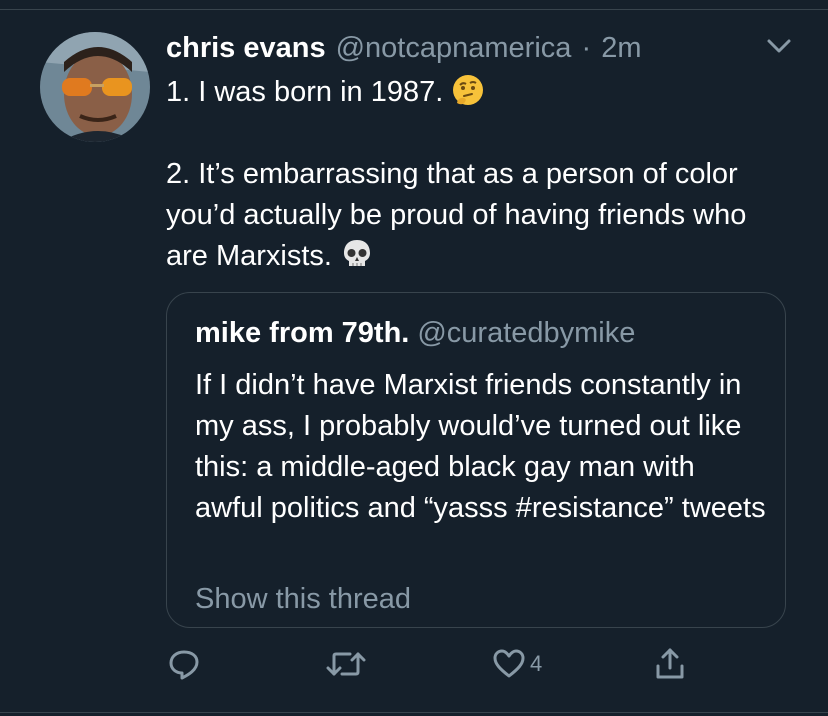 This screenshot has height=716, width=828. Describe the element at coordinates (536, 663) in the screenshot. I see `like-count: 4` at that location.